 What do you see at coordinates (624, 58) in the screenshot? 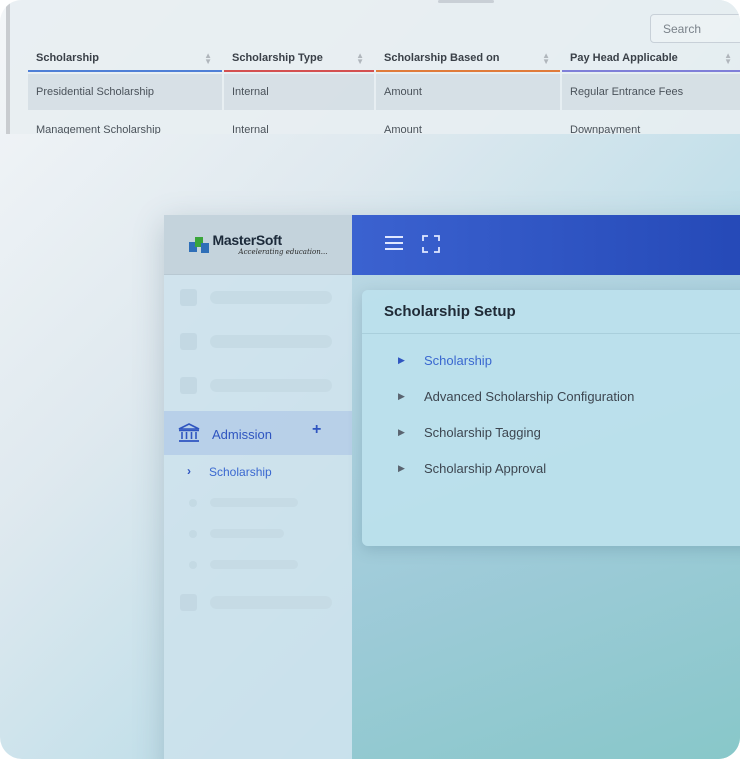
I see `column-header-label: Pay Head Applicable` at bounding box center [624, 58].